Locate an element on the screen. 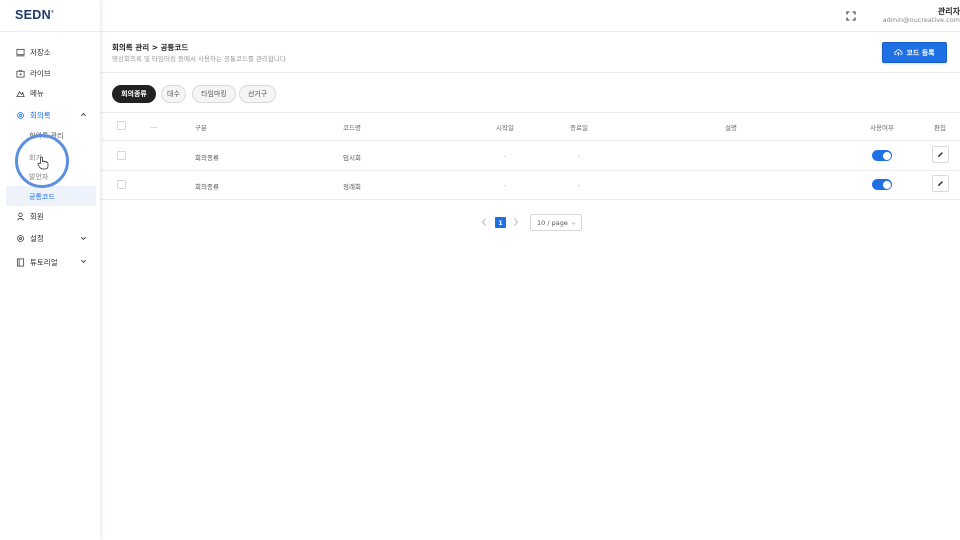 The image size is (960, 540). live-icon is located at coordinates (20, 73).